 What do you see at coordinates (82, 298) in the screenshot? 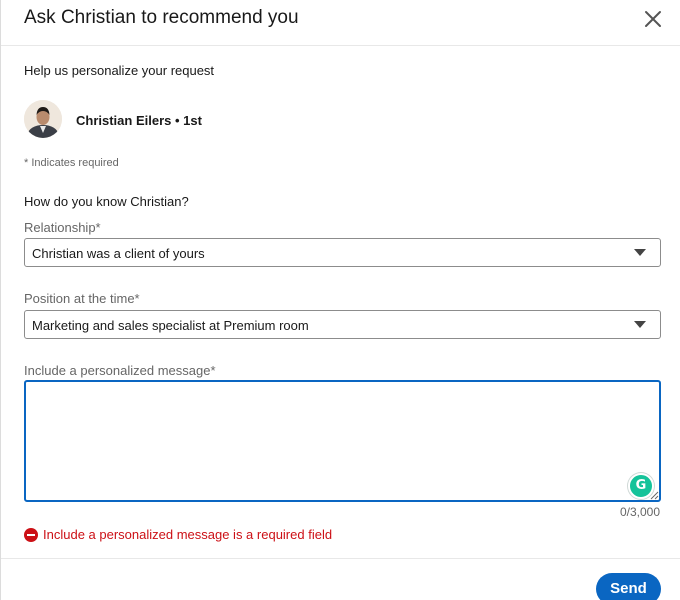
I see `position-label: Position at the time*` at bounding box center [82, 298].